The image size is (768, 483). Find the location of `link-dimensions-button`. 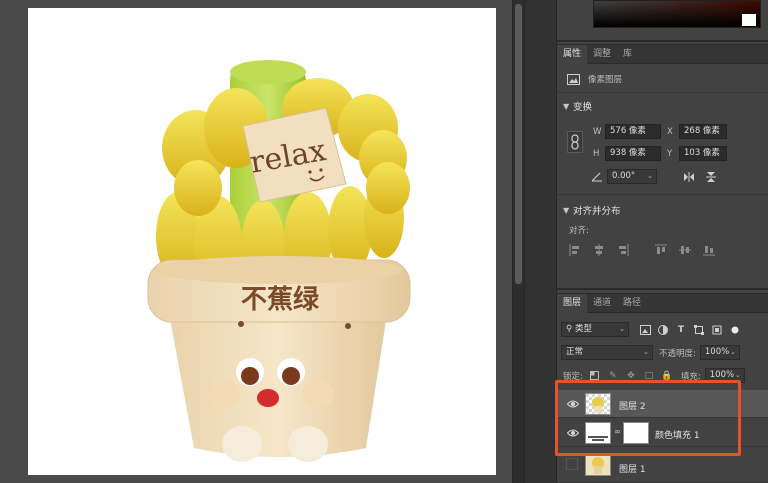

link-dimensions-button is located at coordinates (575, 142).